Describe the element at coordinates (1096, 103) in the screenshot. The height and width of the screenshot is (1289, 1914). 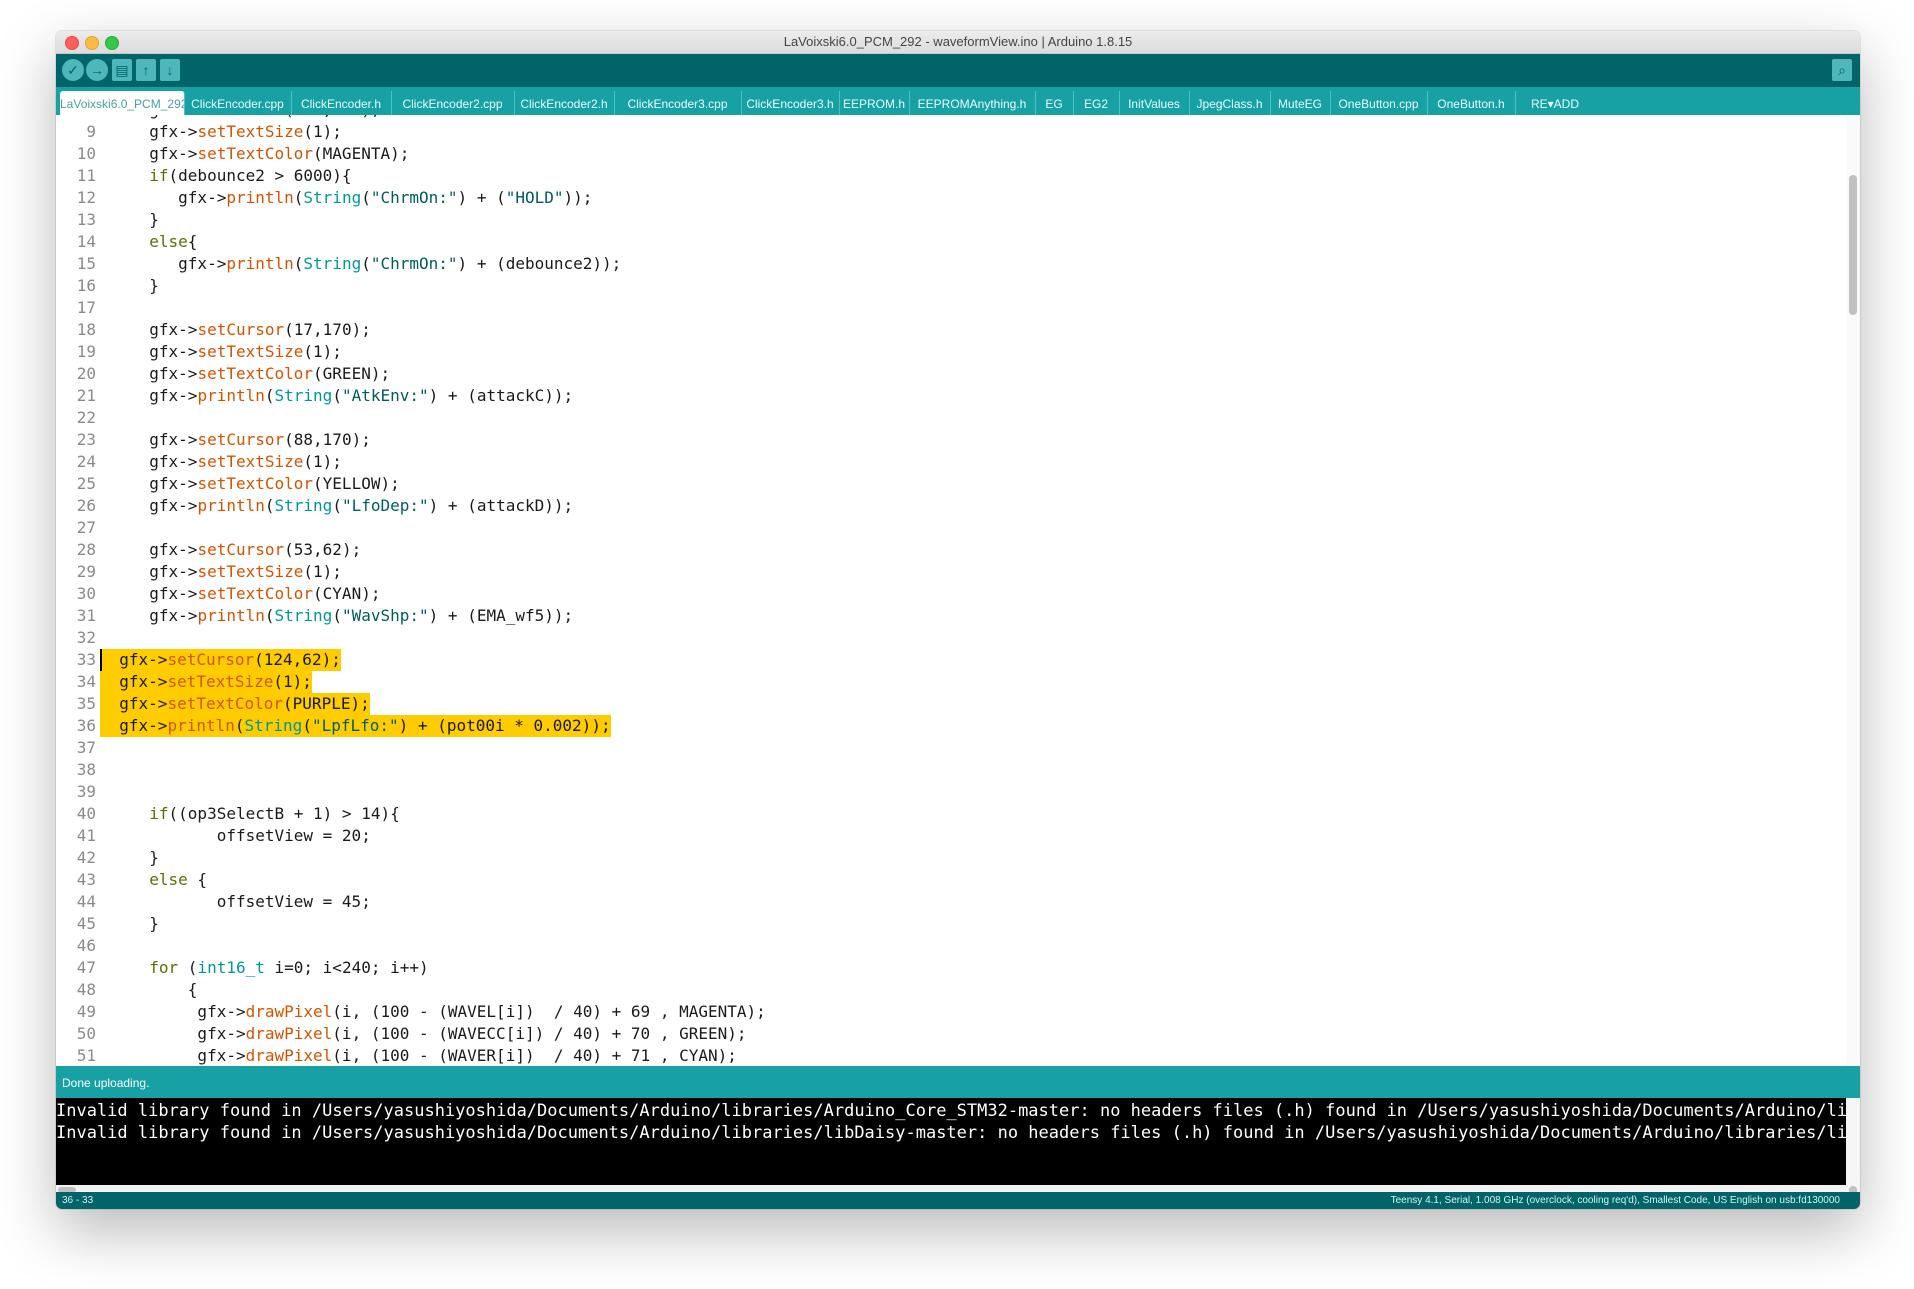
I see `tab-eg2: EG2` at that location.